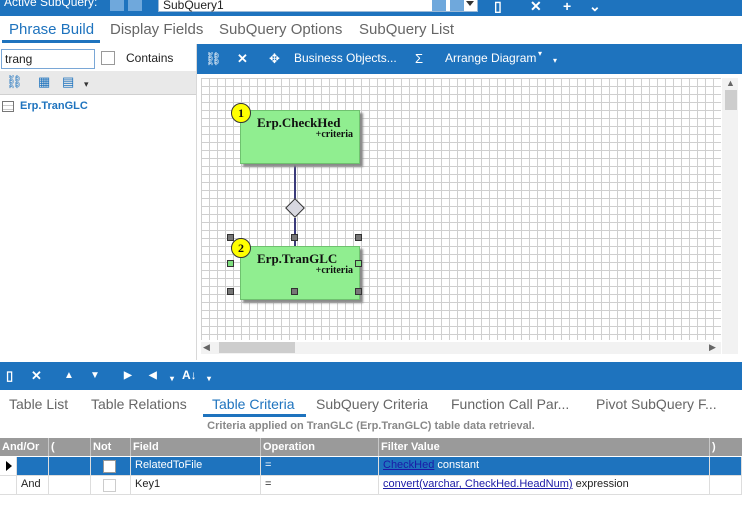 The width and height of the screenshot is (742, 510). I want to click on new-subquery-icon: ▯, so click(498, 7).